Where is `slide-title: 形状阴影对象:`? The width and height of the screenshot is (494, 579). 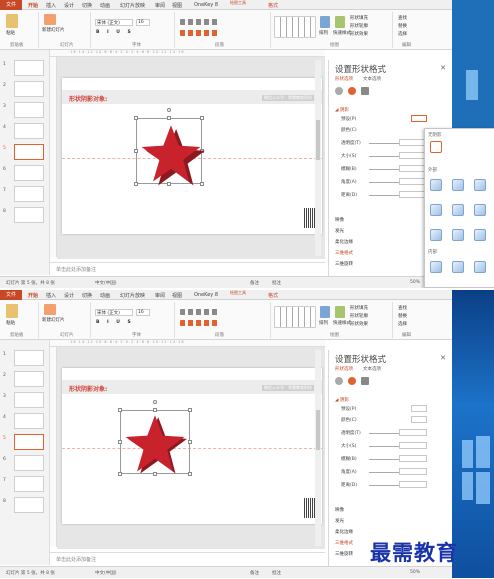
slide-title: 形状阴影对象: is located at coordinates (88, 98).